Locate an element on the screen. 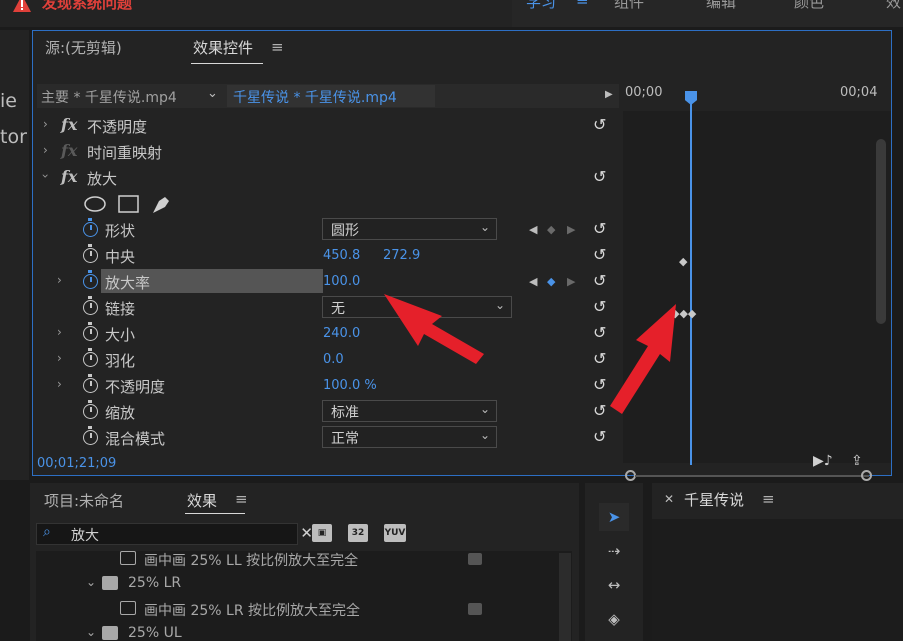 Image resolution: width=903 pixels, height=641 pixels. property-label: 羽化 is located at coordinates (120, 361).